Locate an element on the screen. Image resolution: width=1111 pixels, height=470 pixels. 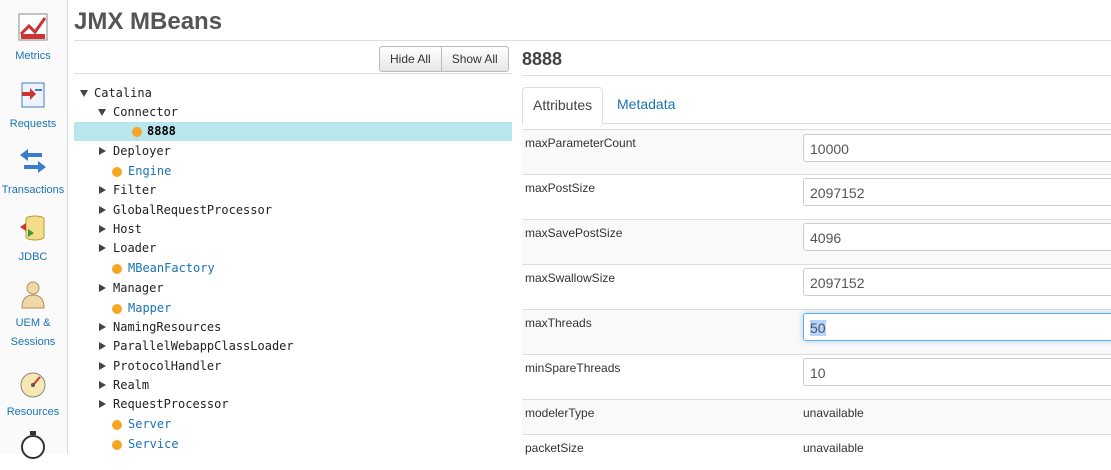
attribute-name: maxSwallowSize is located at coordinates (570, 278).